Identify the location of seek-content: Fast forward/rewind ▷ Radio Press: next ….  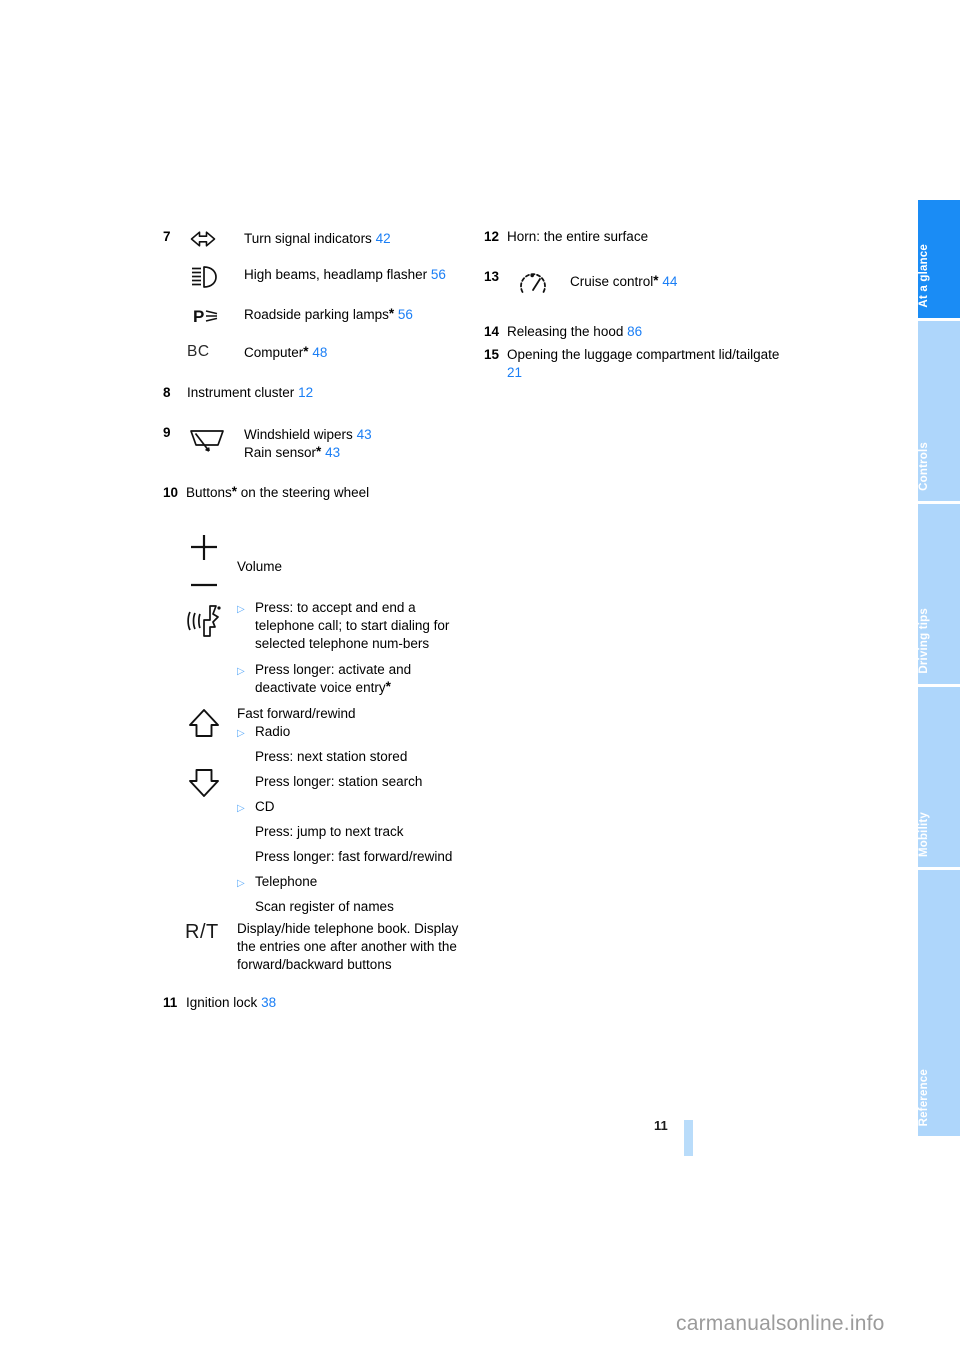
(355, 810).